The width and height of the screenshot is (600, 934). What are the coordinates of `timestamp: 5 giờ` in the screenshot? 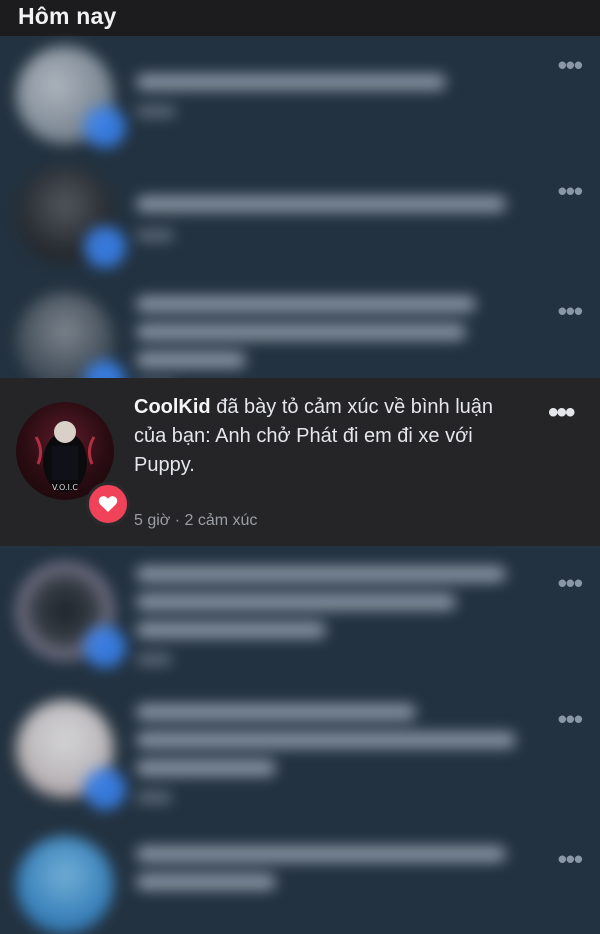 It's located at (152, 520).